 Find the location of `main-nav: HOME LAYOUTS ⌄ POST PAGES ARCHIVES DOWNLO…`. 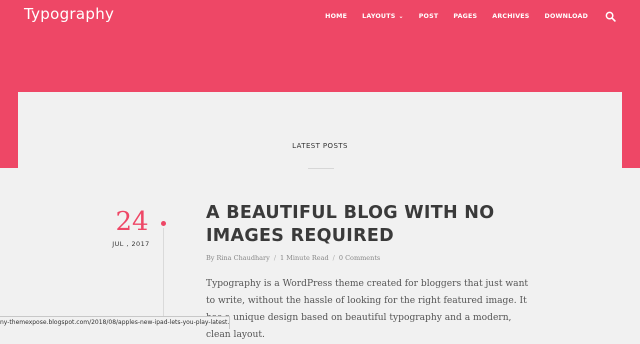

main-nav: HOME LAYOUTS ⌄ POST PAGES ARCHIVES DOWNLO… is located at coordinates (470, 16).